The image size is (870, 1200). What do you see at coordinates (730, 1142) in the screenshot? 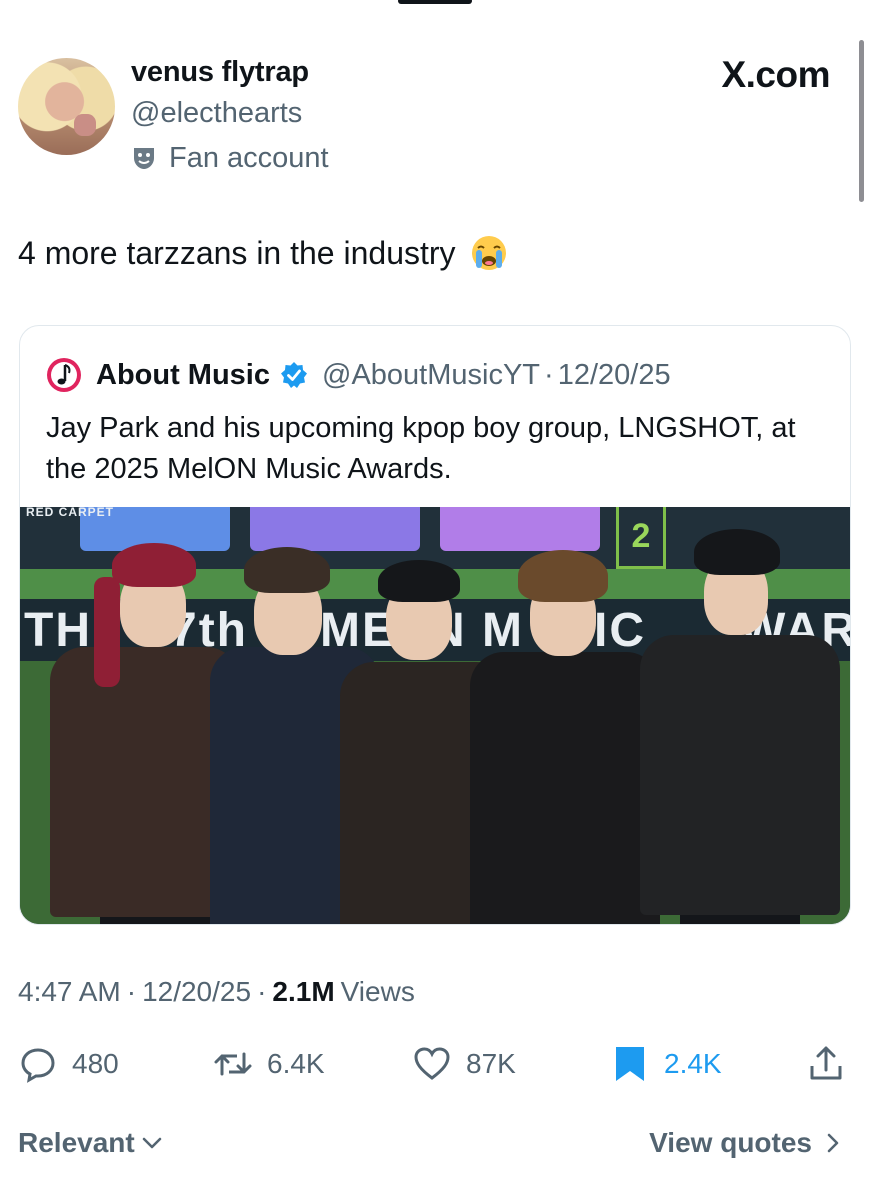
I see `view-quotes-label: View quotes` at bounding box center [730, 1142].